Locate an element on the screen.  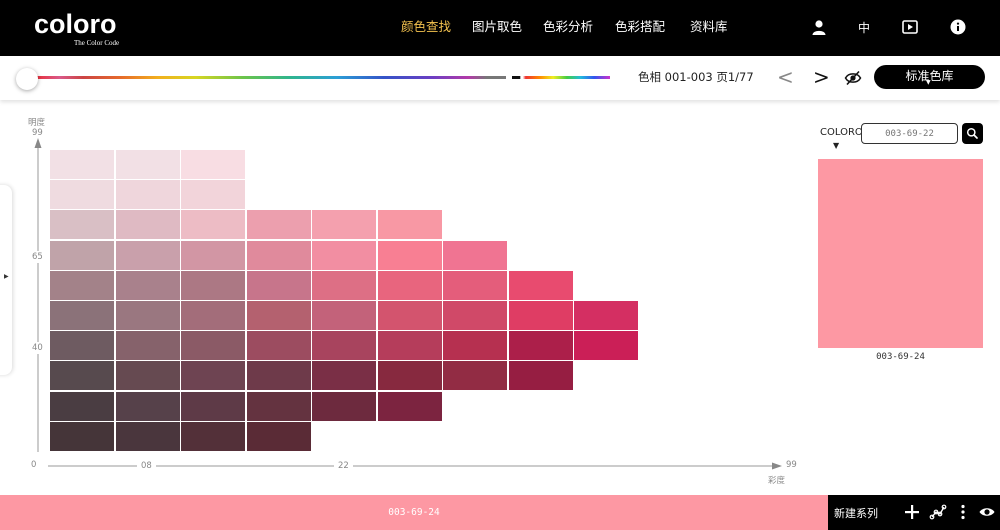
new-series-label: 新建系列 is located at coordinates (856, 513).